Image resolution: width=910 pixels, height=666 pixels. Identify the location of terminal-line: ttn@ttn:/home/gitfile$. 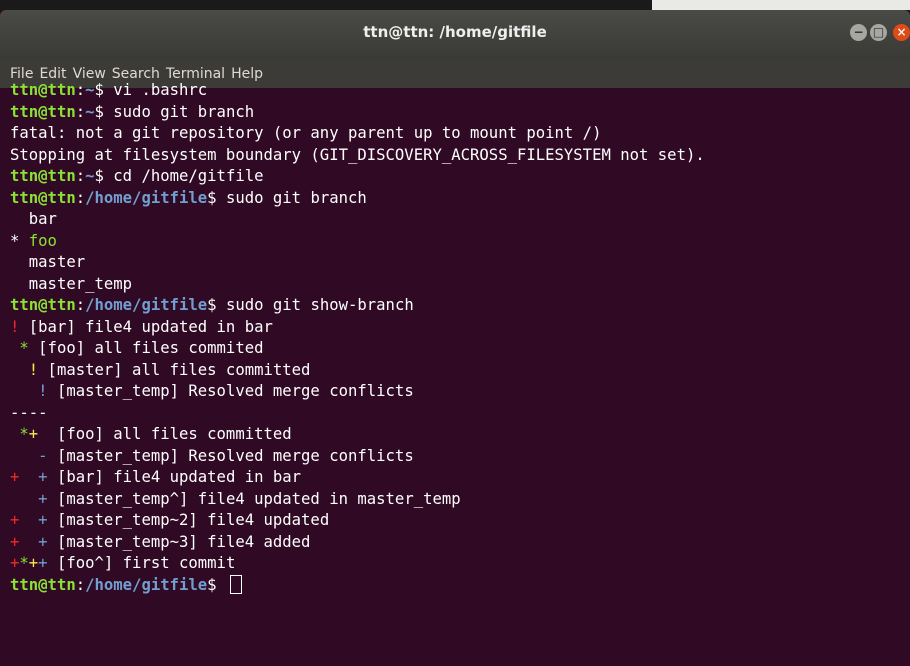
(460, 585).